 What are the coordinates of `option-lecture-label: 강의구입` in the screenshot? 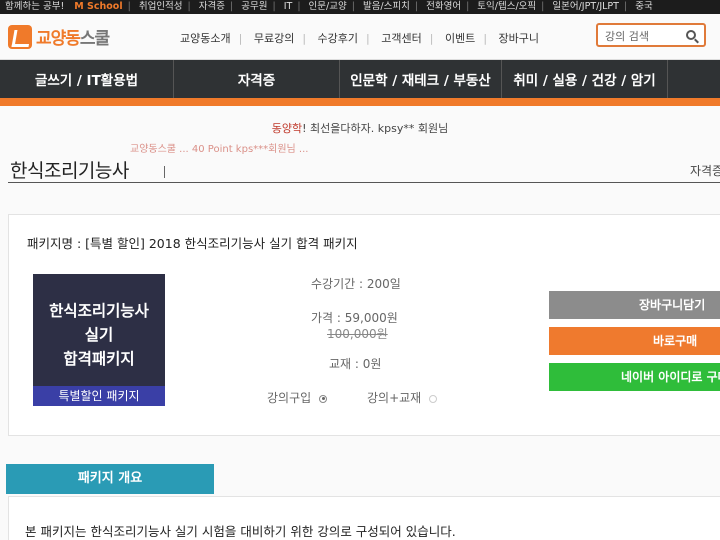 It's located at (289, 398).